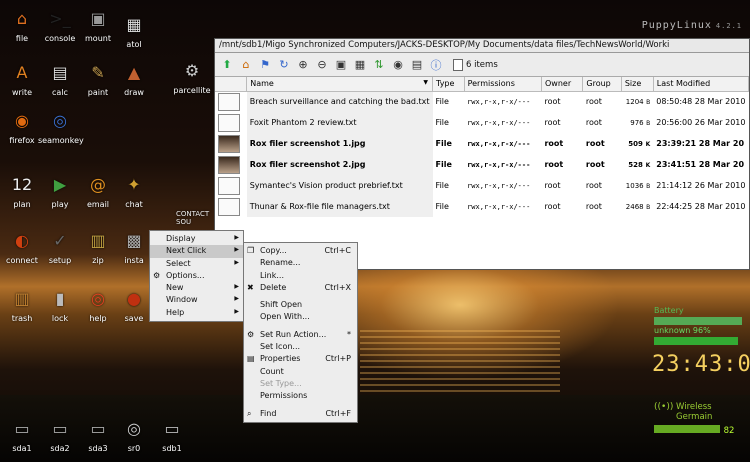 This screenshot has width=750, height=462. I want to click on desktop-icon-sdb1: ▭ sdb1, so click(172, 435).